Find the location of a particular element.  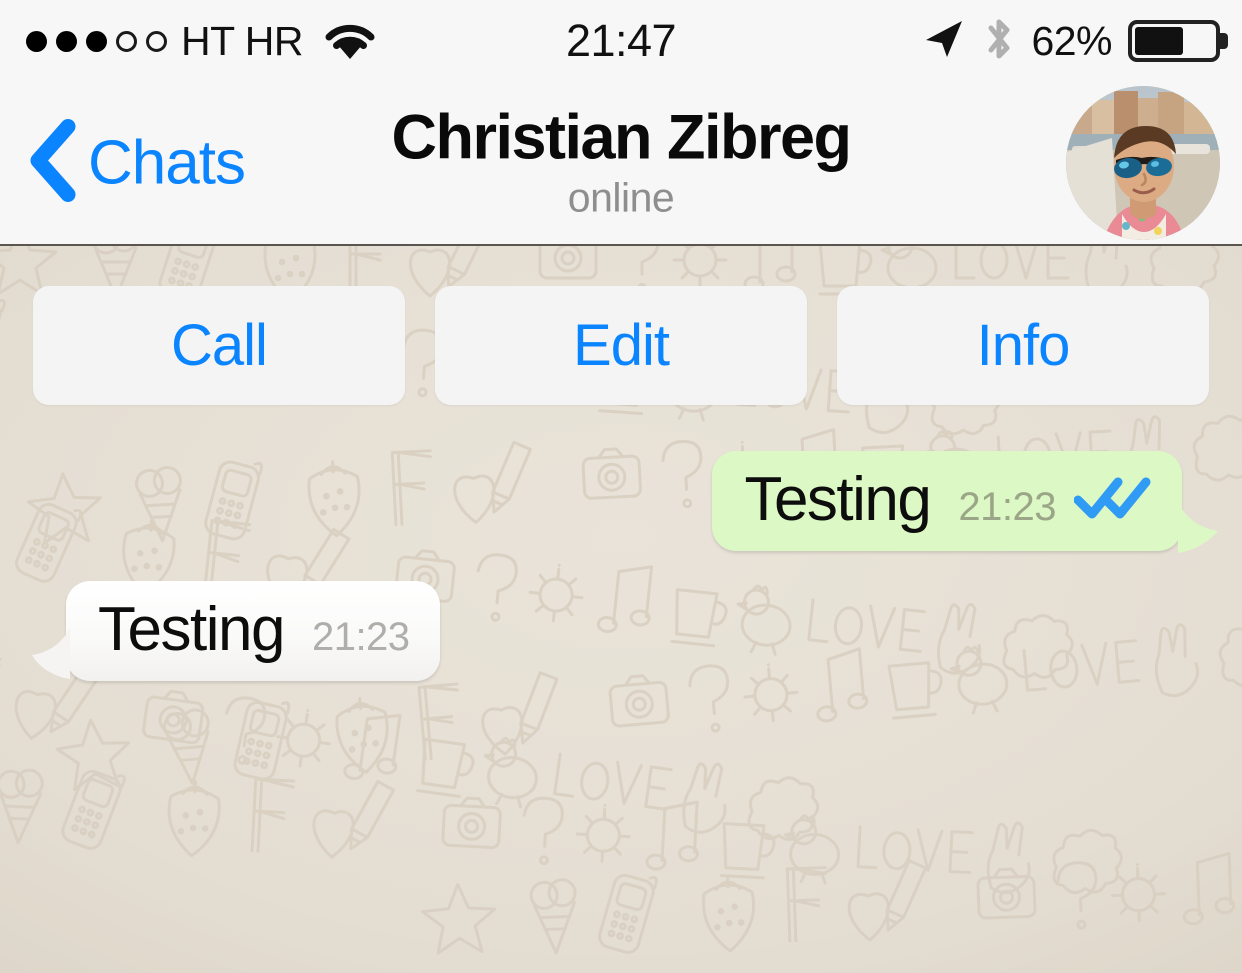

battery-percent-label: 62% is located at coordinates (1071, 40).